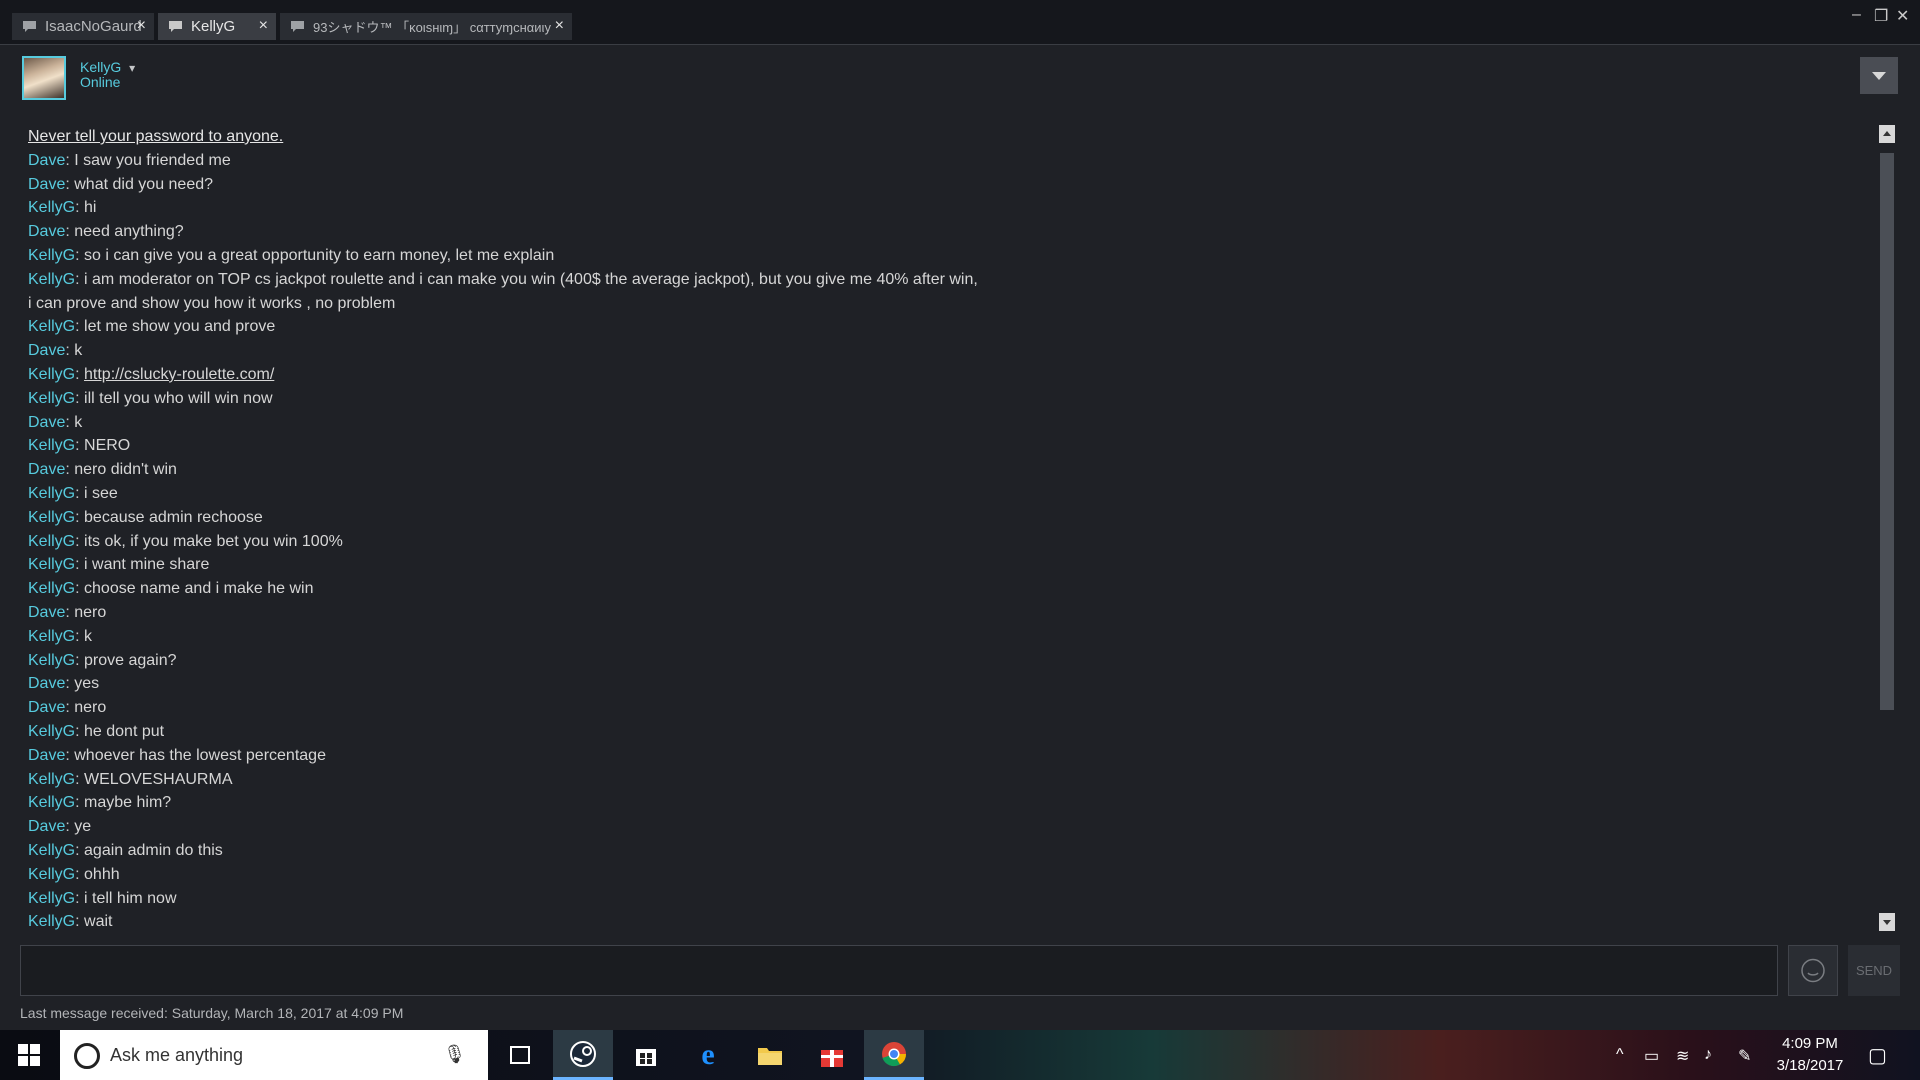 Image resolution: width=1920 pixels, height=1080 pixels. What do you see at coordinates (708, 1055) in the screenshot?
I see `edge-icon: e` at bounding box center [708, 1055].